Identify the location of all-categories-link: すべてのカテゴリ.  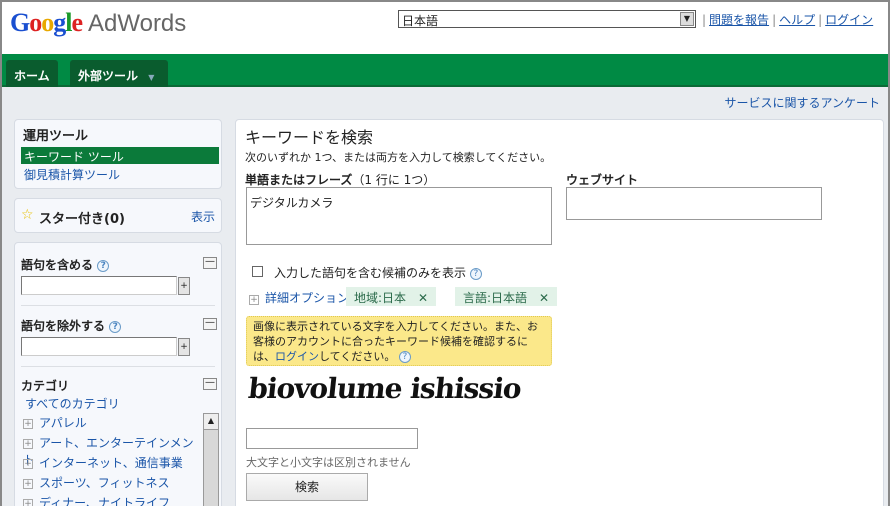
(72, 403).